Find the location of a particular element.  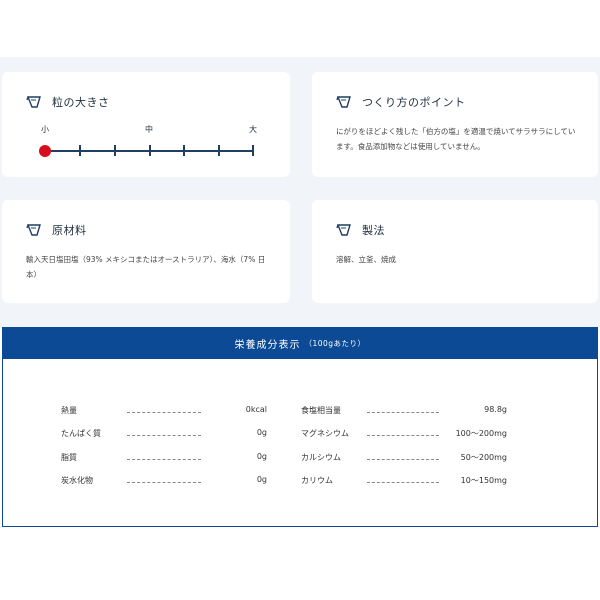

ingredients-title: 原材料 is located at coordinates (56, 230).